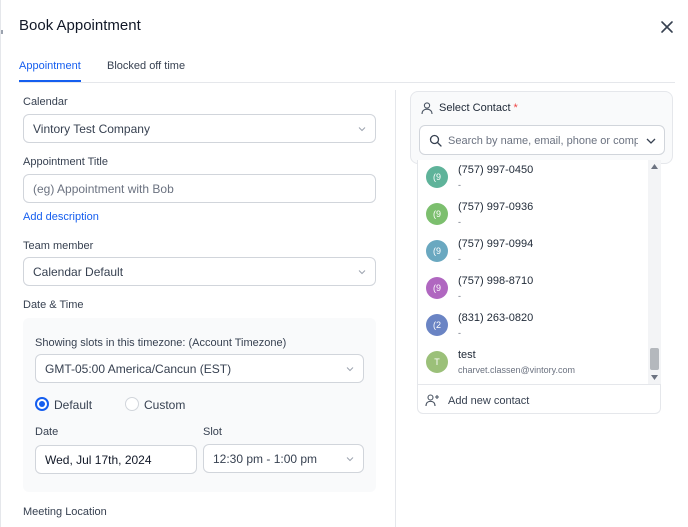 This screenshot has width=688, height=527. Describe the element at coordinates (199, 271) in the screenshot. I see `team-member-select: Calendar Default` at that location.